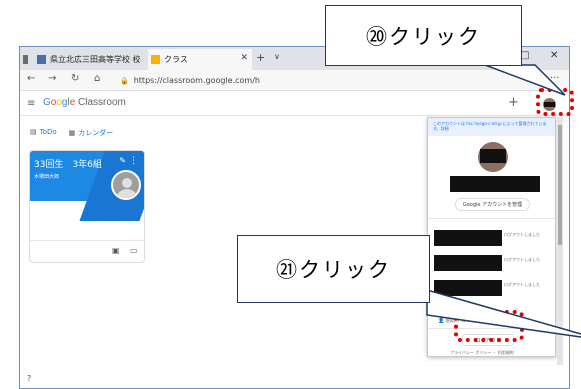 The image size is (581, 389). What do you see at coordinates (134, 250) in the screenshot?
I see `folder-icon: ▭` at bounding box center [134, 250].